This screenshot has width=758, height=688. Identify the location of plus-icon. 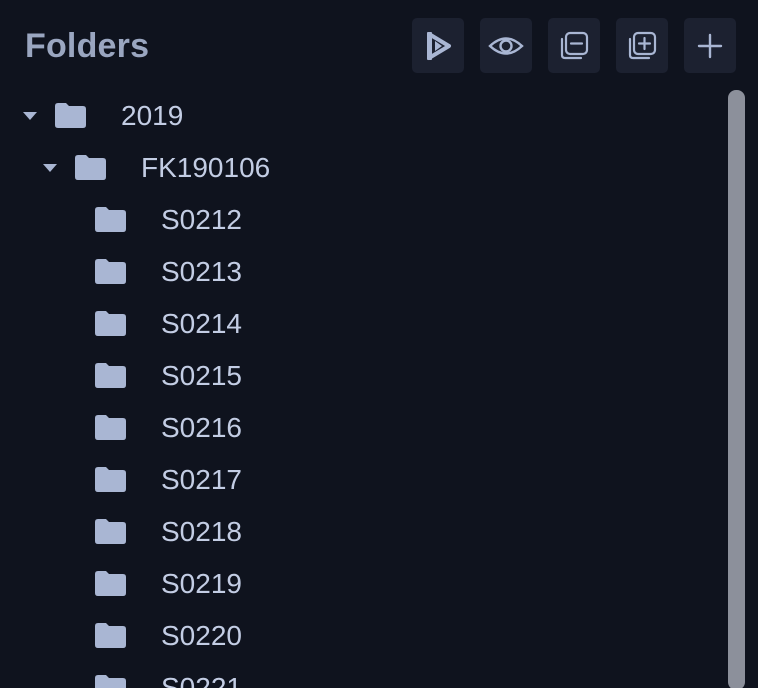
(710, 45).